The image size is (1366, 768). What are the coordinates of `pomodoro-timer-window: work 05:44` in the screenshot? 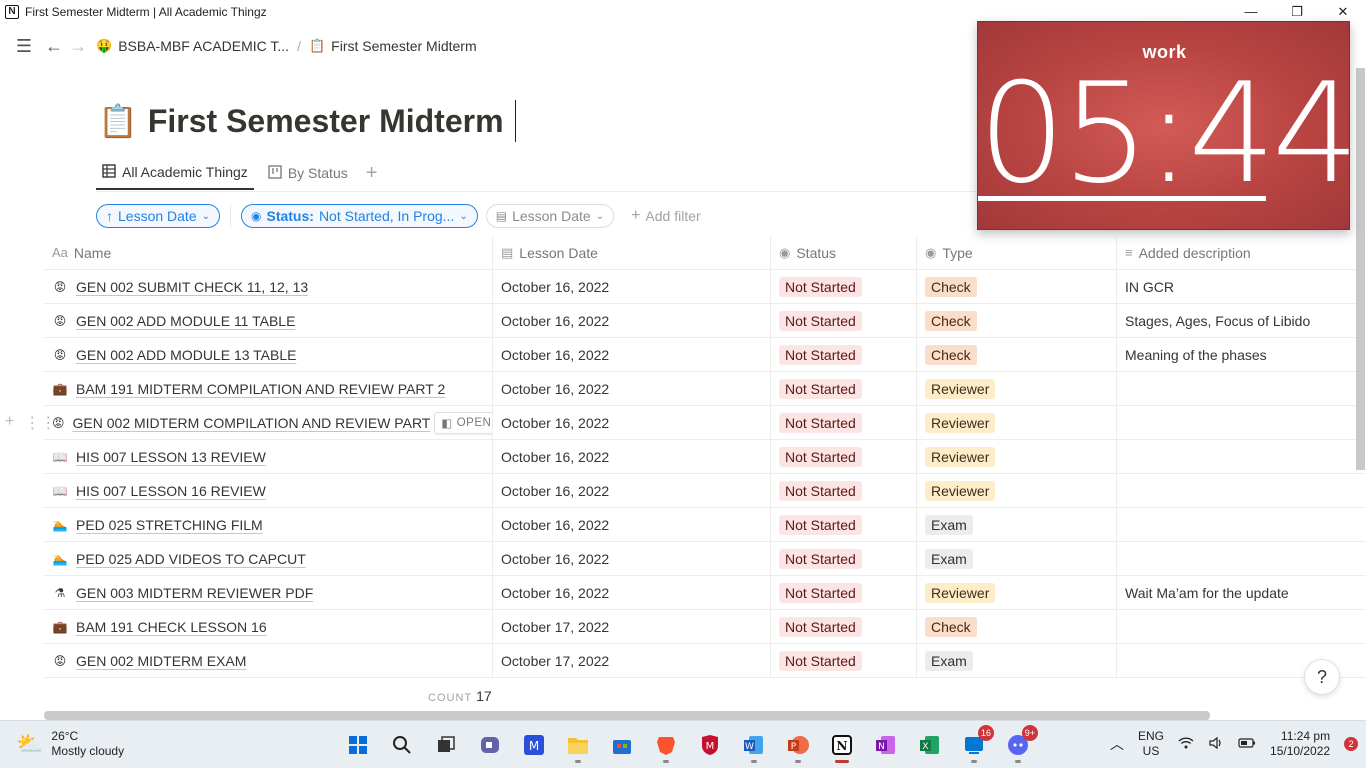 It's located at (1168, 125).